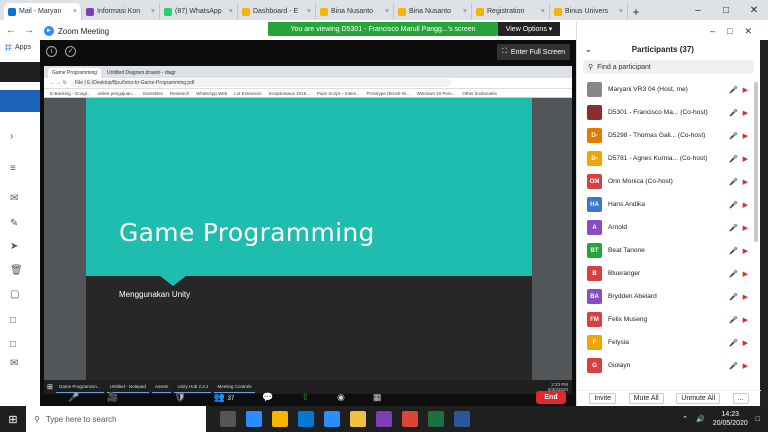 Image resolution: width=768 pixels, height=432 pixels. I want to click on participant-search-input: ⚲ Find a participant, so click(668, 67).